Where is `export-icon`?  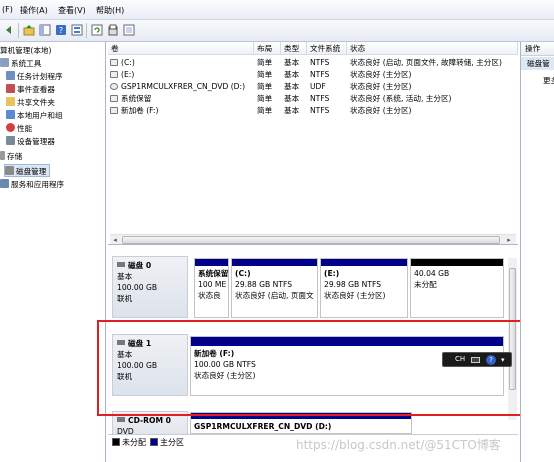
export-icon is located at coordinates (113, 30).